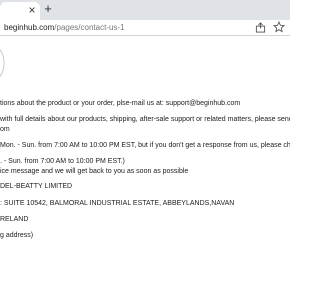 The height and width of the screenshot is (290, 320). Describe the element at coordinates (5, 129) in the screenshot. I see `inquiry-info-line-cont: om` at that location.